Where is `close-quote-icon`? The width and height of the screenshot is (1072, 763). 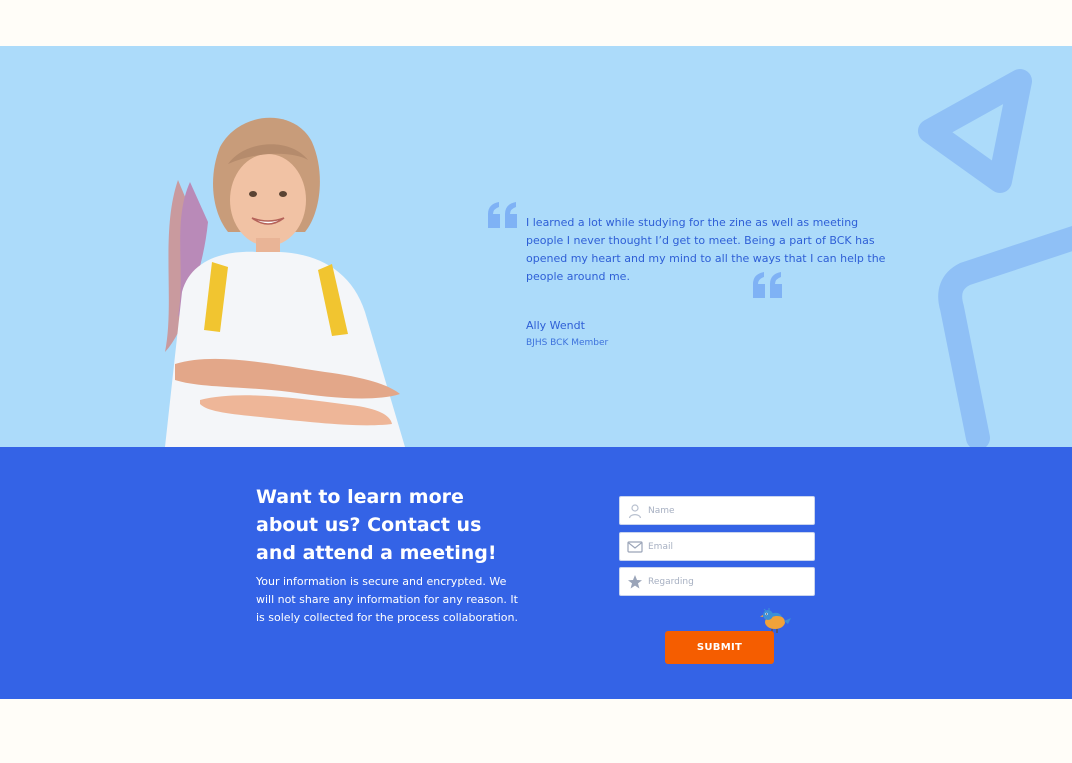
close-quote-icon is located at coordinates (767, 285).